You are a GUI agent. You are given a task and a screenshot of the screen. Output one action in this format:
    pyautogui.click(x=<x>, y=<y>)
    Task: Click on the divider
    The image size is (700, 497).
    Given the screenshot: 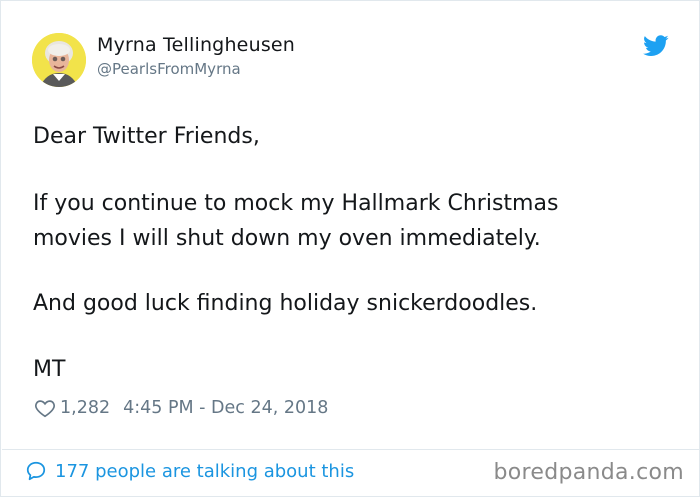 What is the action you would take?
    pyautogui.click(x=350, y=449)
    